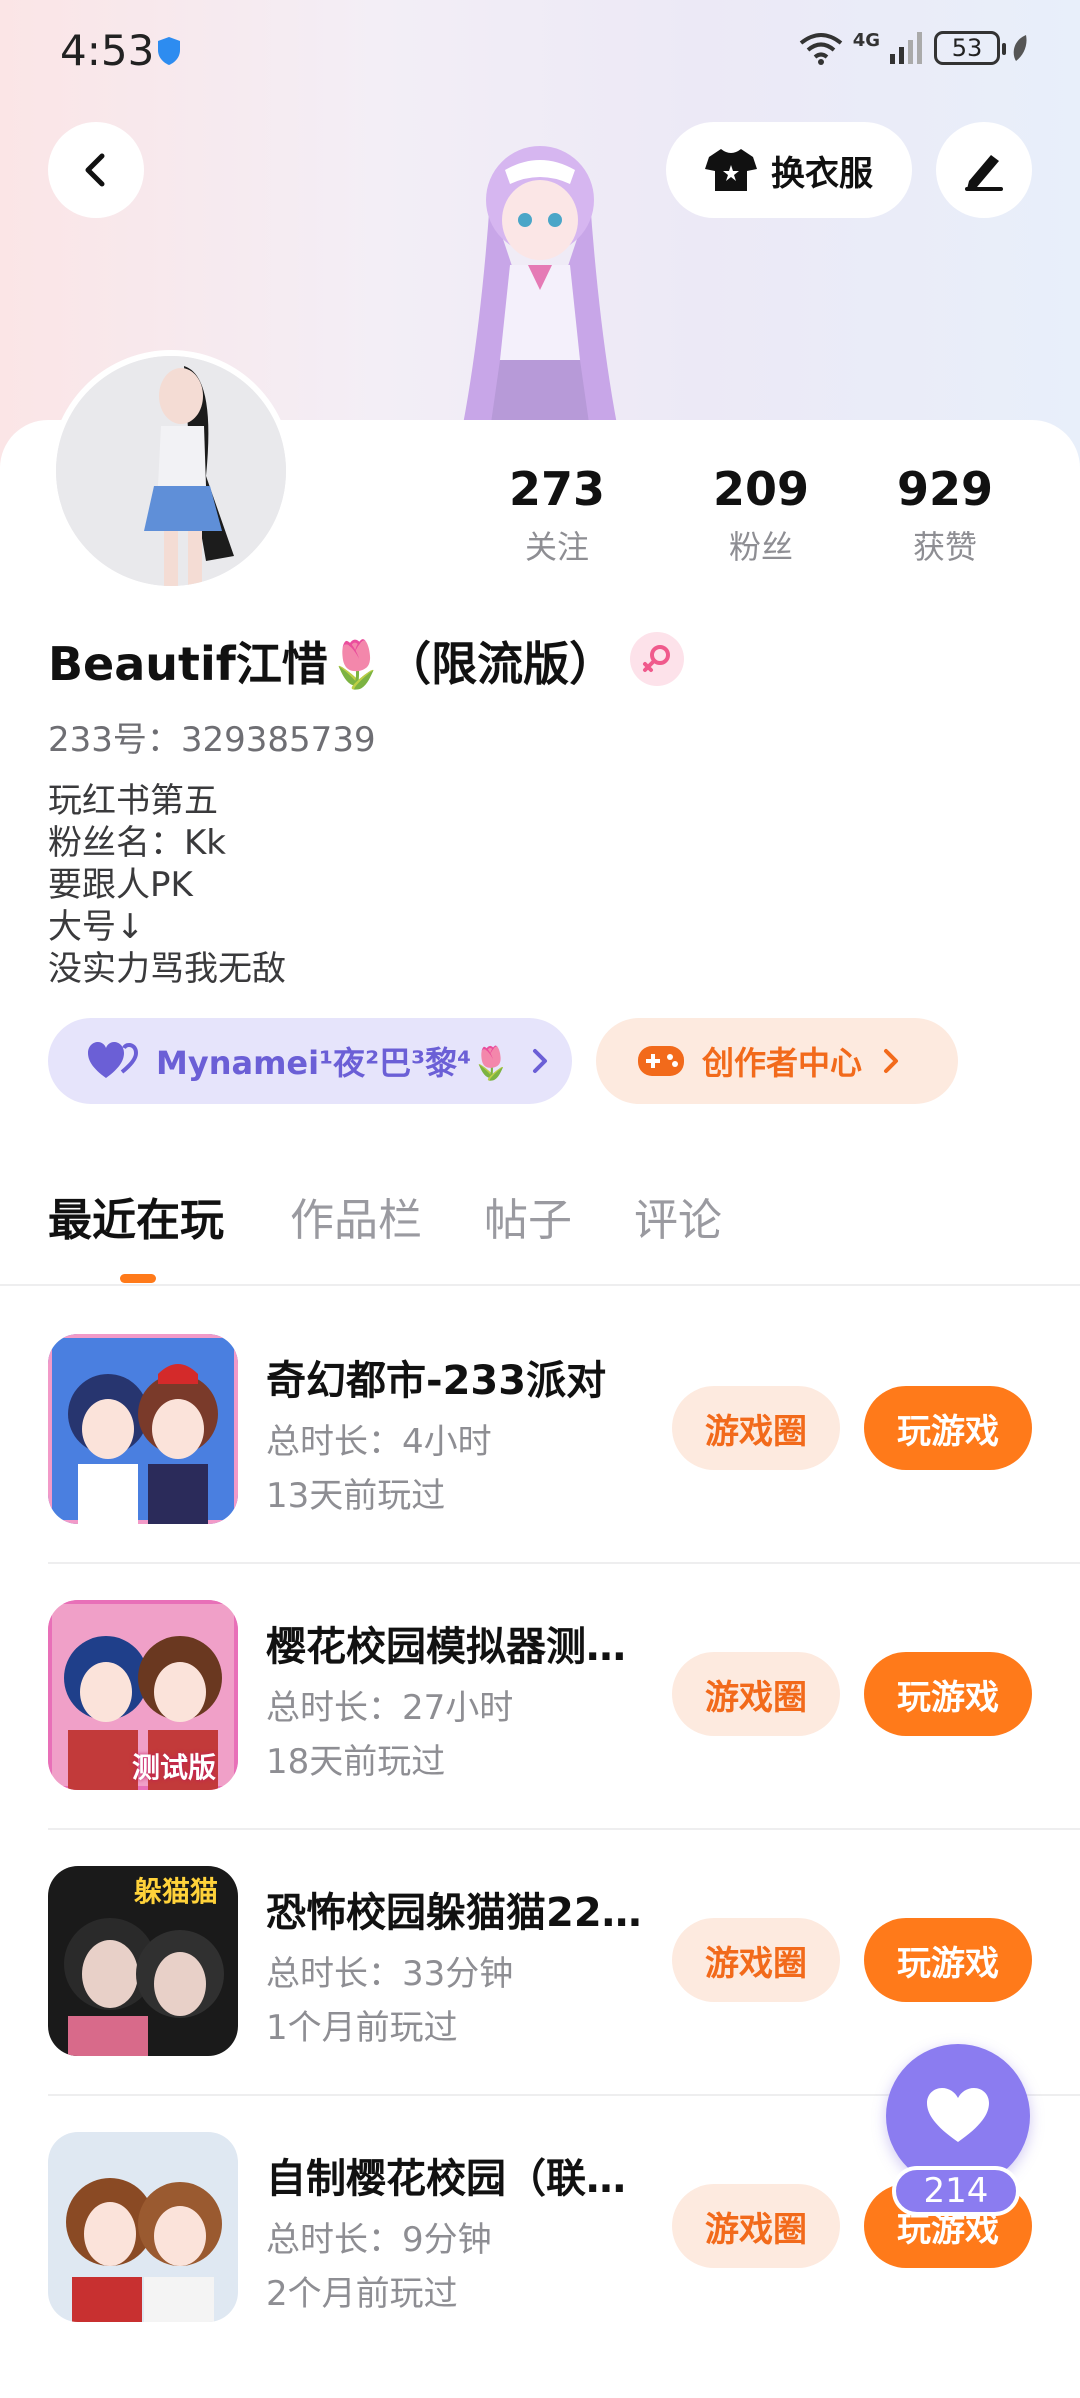 Image resolution: width=1080 pixels, height=2398 pixels. What do you see at coordinates (1020, 47) in the screenshot?
I see `leaf-icon` at bounding box center [1020, 47].